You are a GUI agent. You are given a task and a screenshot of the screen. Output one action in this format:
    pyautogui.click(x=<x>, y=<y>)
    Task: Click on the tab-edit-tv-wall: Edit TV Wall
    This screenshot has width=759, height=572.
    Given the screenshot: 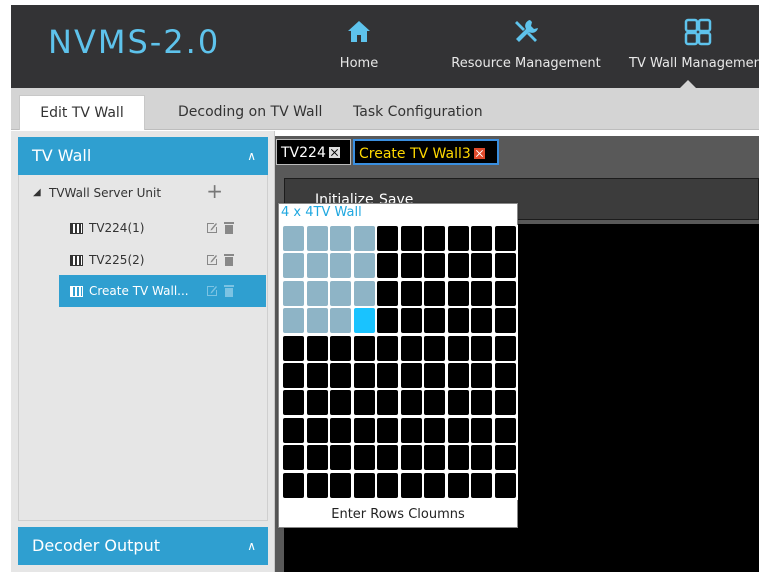 What is the action you would take?
    pyautogui.click(x=82, y=112)
    